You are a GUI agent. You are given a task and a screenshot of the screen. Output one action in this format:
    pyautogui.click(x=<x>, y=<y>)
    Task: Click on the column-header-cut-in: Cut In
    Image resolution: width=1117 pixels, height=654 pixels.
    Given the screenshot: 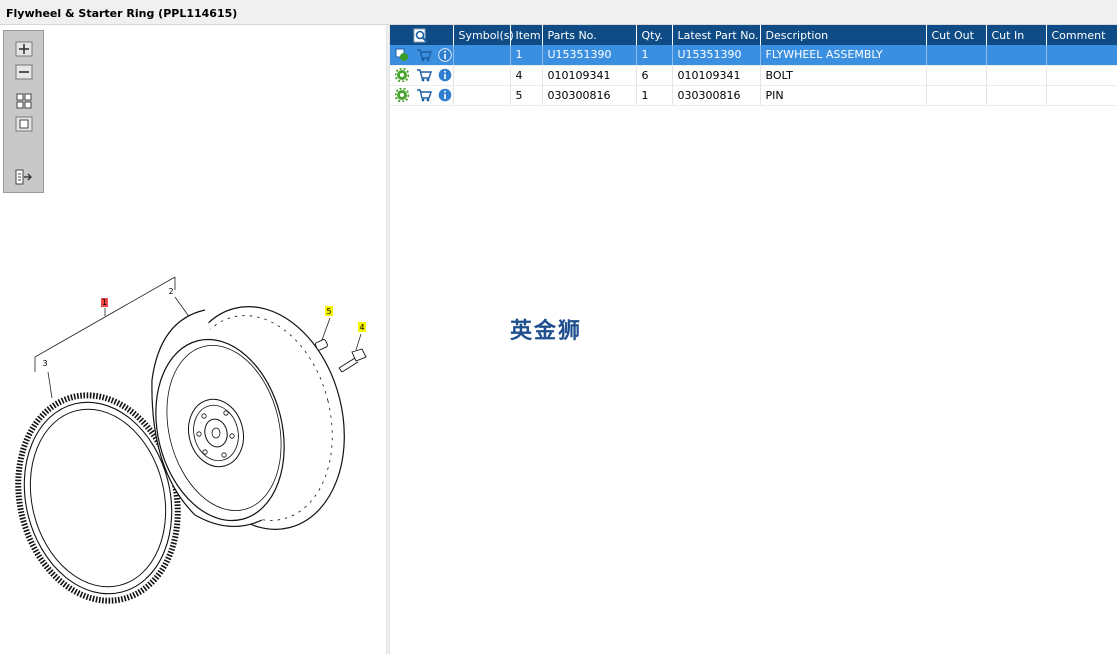 What is the action you would take?
    pyautogui.click(x=1016, y=35)
    